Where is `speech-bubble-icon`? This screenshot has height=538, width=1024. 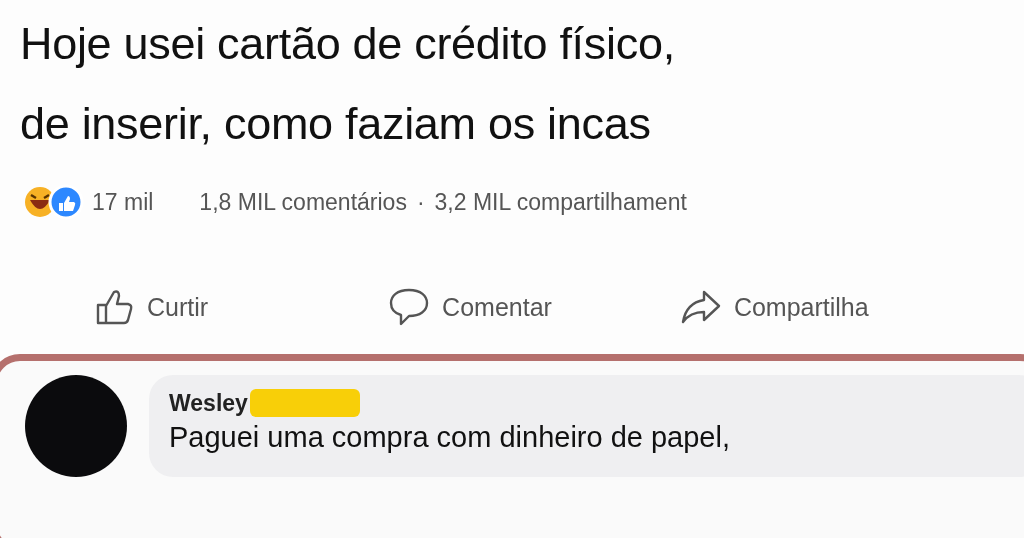
speech-bubble-icon is located at coordinates (409, 307).